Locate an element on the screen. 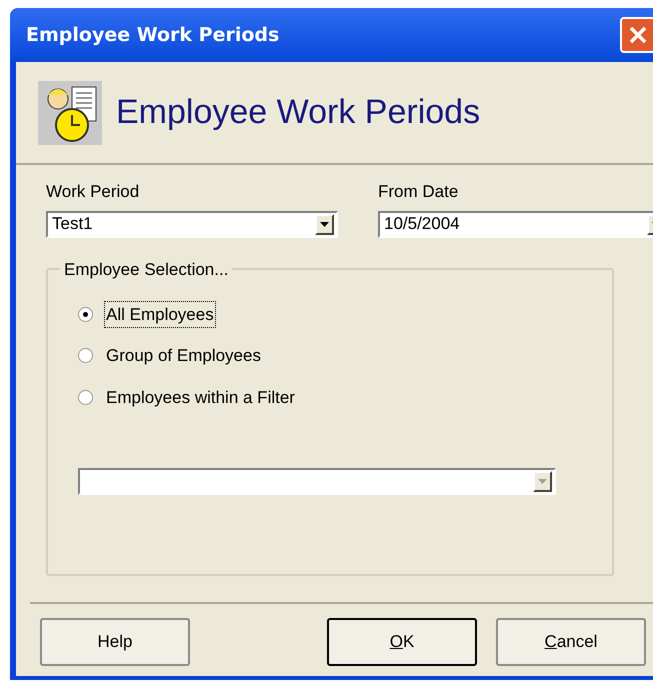 Image resolution: width=653 pixels, height=683 pixels. close-icon is located at coordinates (638, 35).